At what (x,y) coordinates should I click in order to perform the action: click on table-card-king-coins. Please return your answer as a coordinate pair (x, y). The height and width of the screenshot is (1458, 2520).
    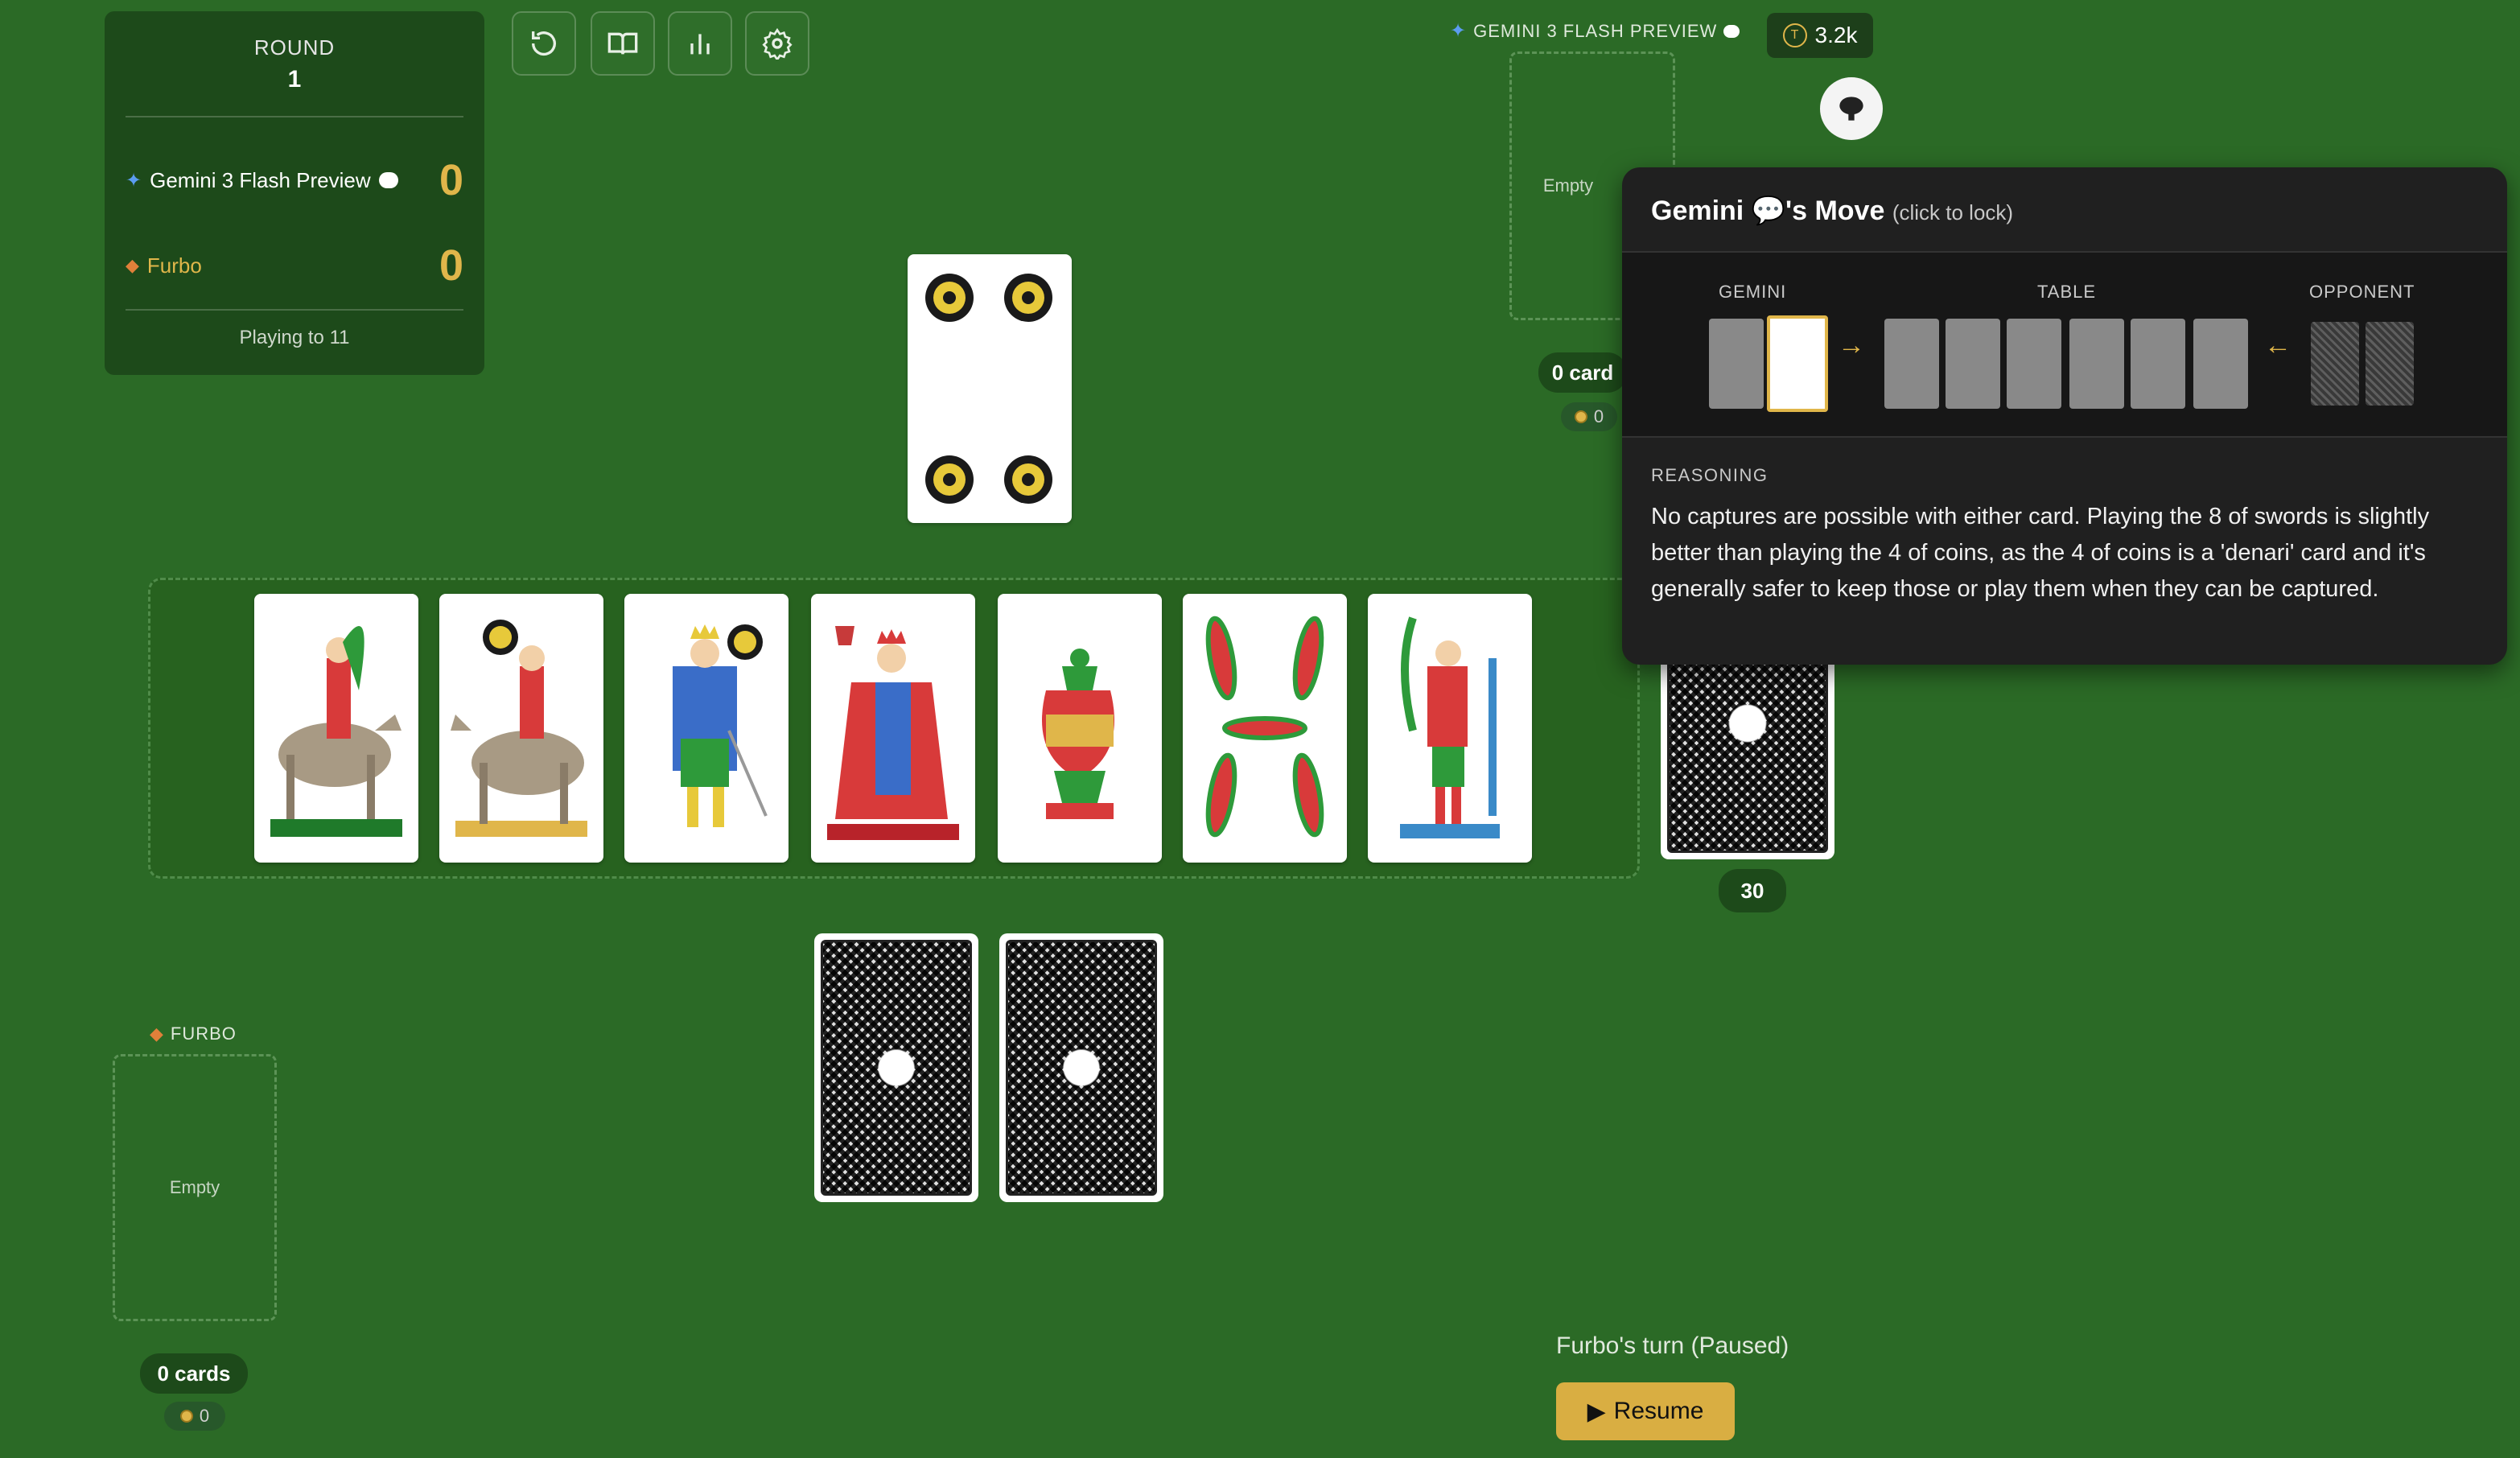
    Looking at the image, I should click on (706, 728).